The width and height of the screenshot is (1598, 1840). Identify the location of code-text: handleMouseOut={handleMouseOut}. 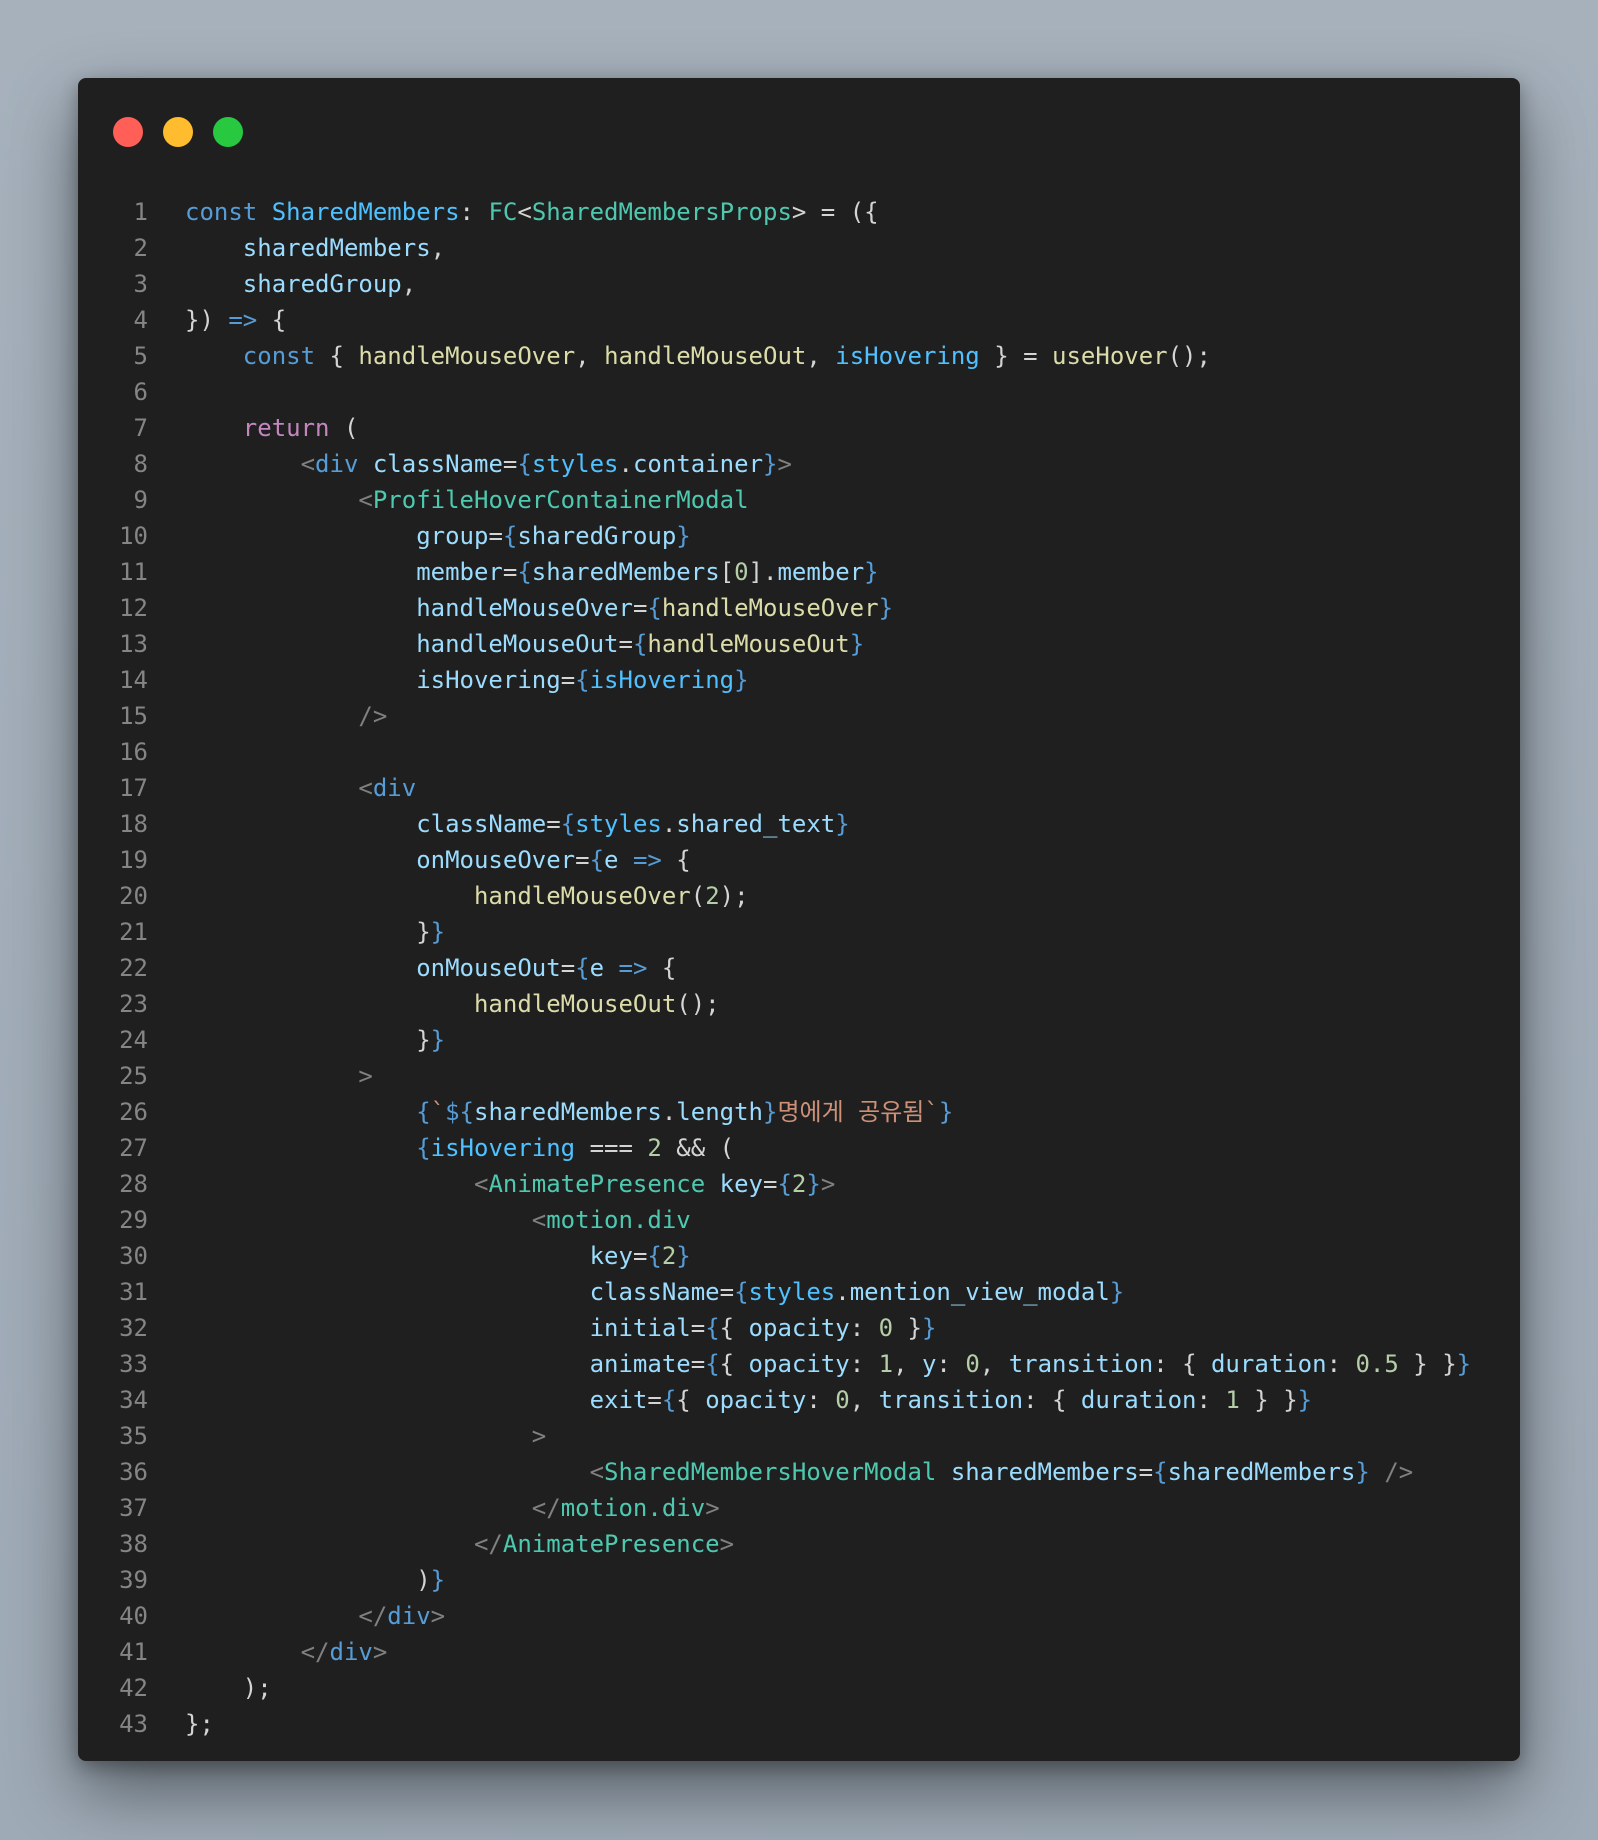
(506, 644).